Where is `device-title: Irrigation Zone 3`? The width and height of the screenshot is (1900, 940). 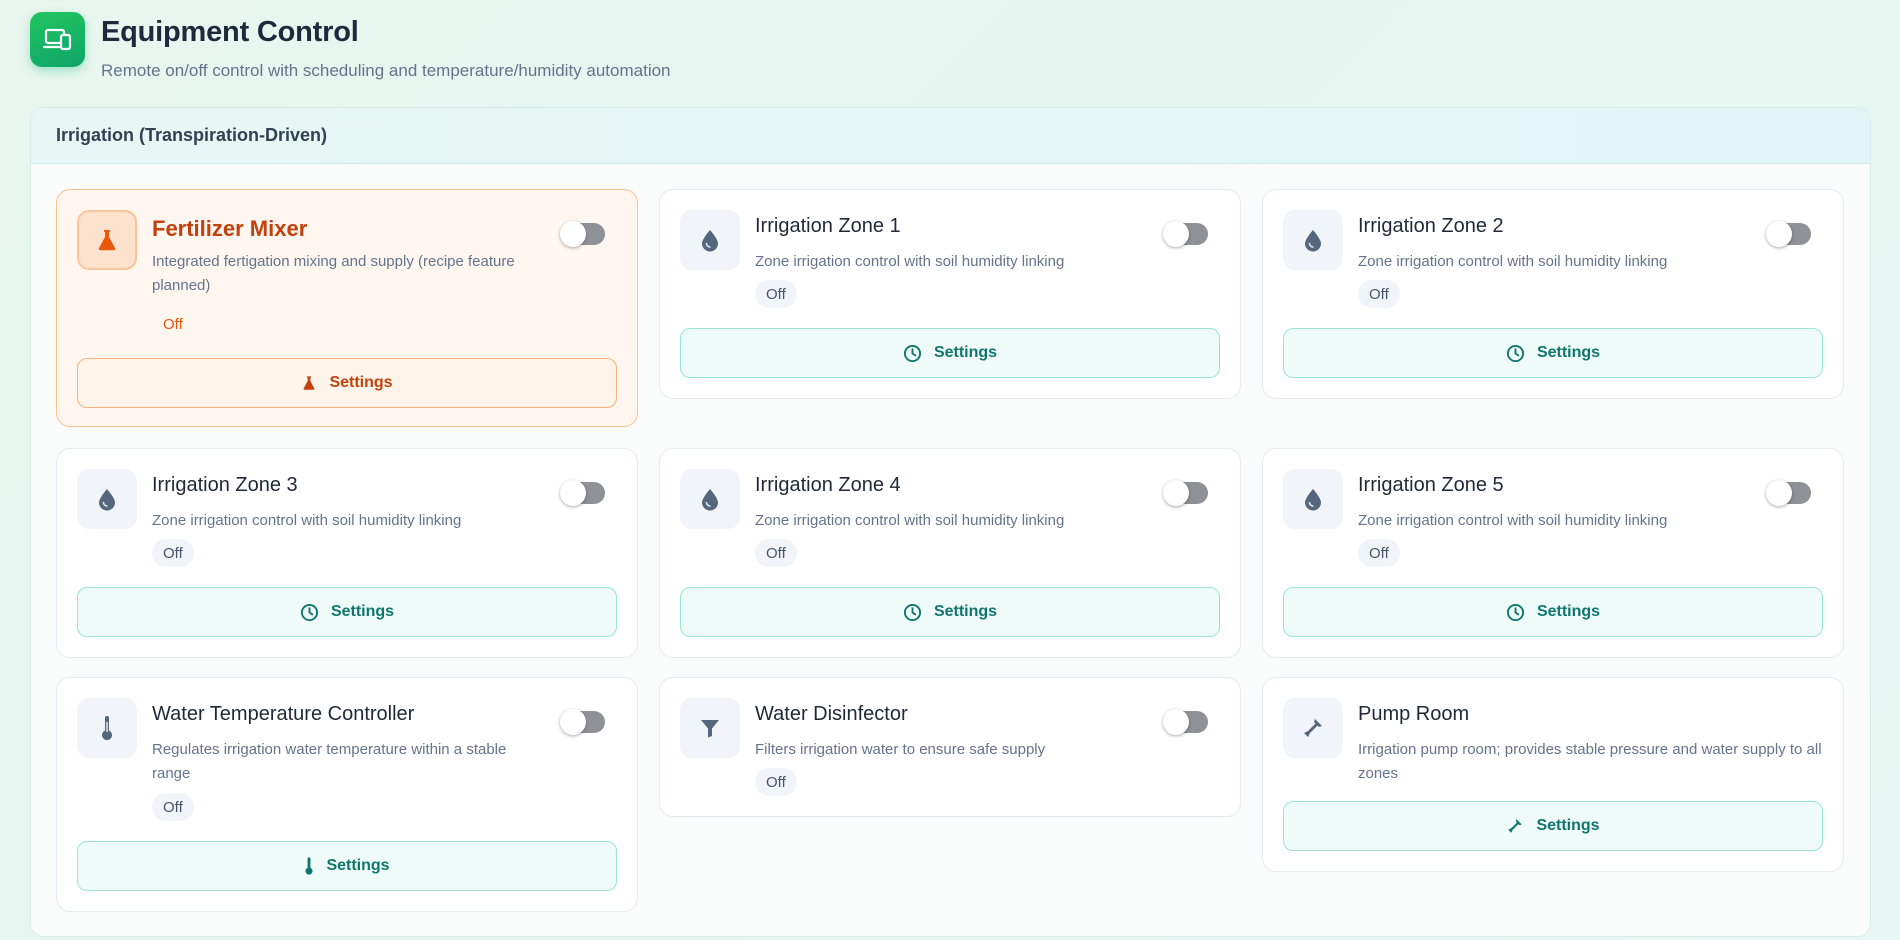
device-title: Irrigation Zone 3 is located at coordinates (225, 485).